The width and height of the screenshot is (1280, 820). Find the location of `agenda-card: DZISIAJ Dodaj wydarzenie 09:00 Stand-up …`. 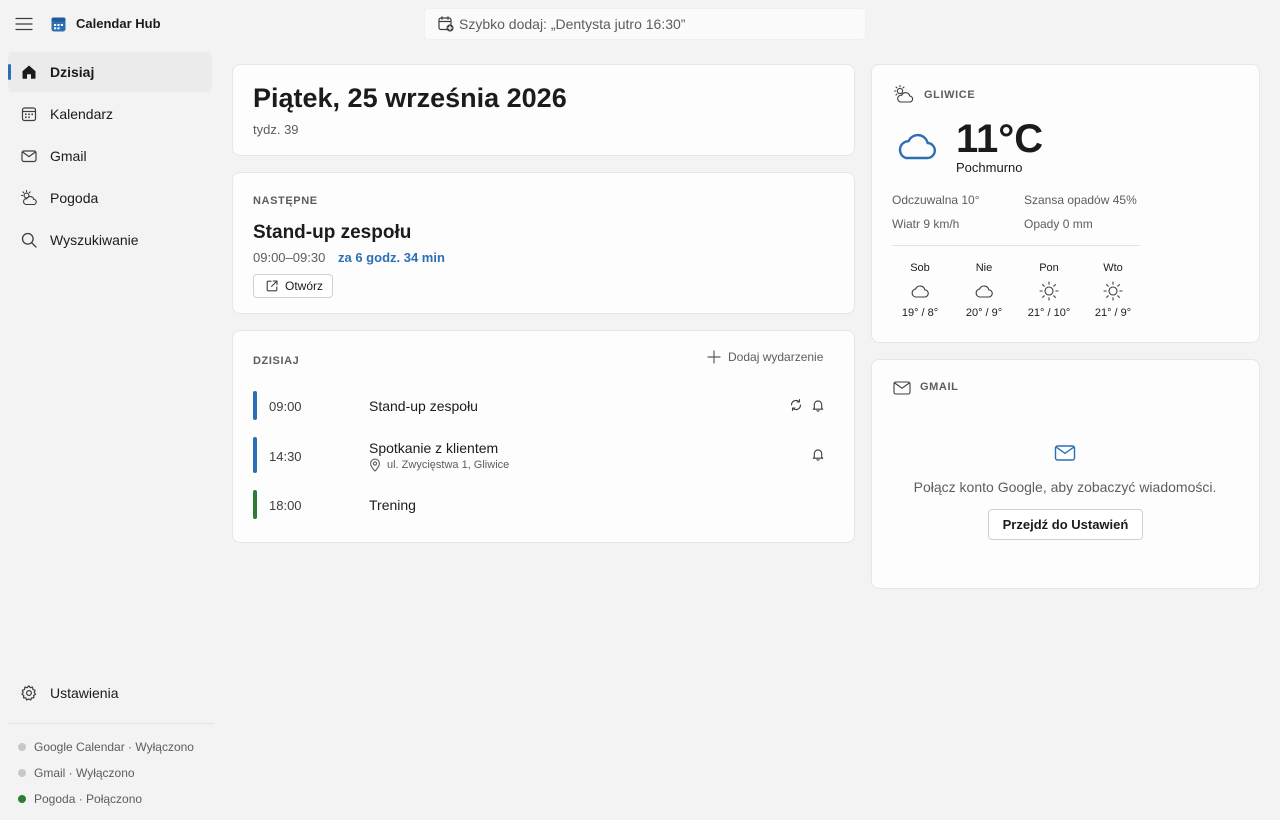

agenda-card: DZISIAJ Dodaj wydarzenie 09:00 Stand-up … is located at coordinates (543, 436).